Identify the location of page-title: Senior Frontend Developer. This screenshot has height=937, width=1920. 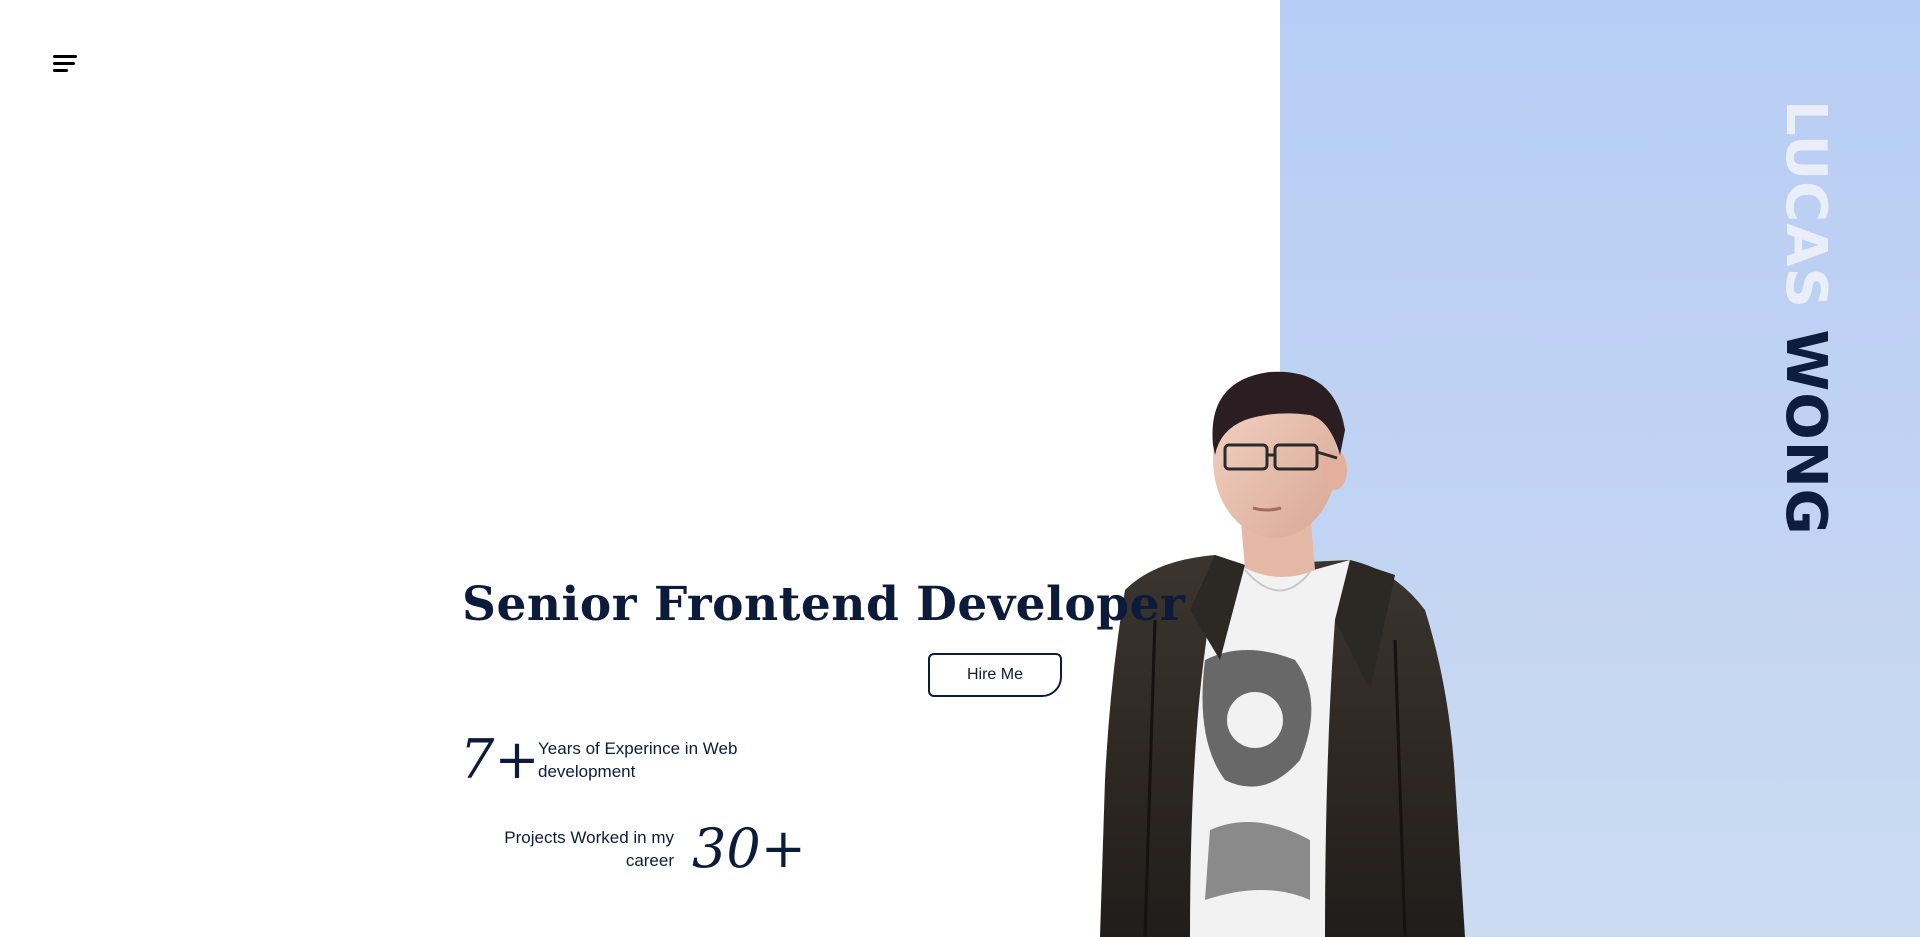
(824, 604).